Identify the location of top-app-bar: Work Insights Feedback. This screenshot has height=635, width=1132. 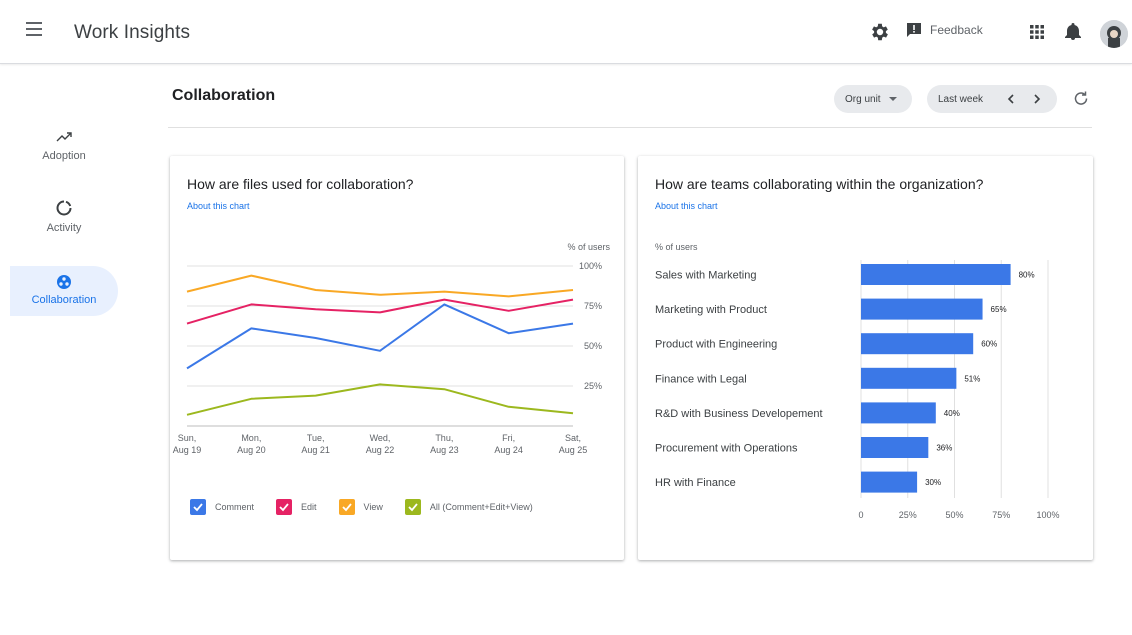
(566, 32).